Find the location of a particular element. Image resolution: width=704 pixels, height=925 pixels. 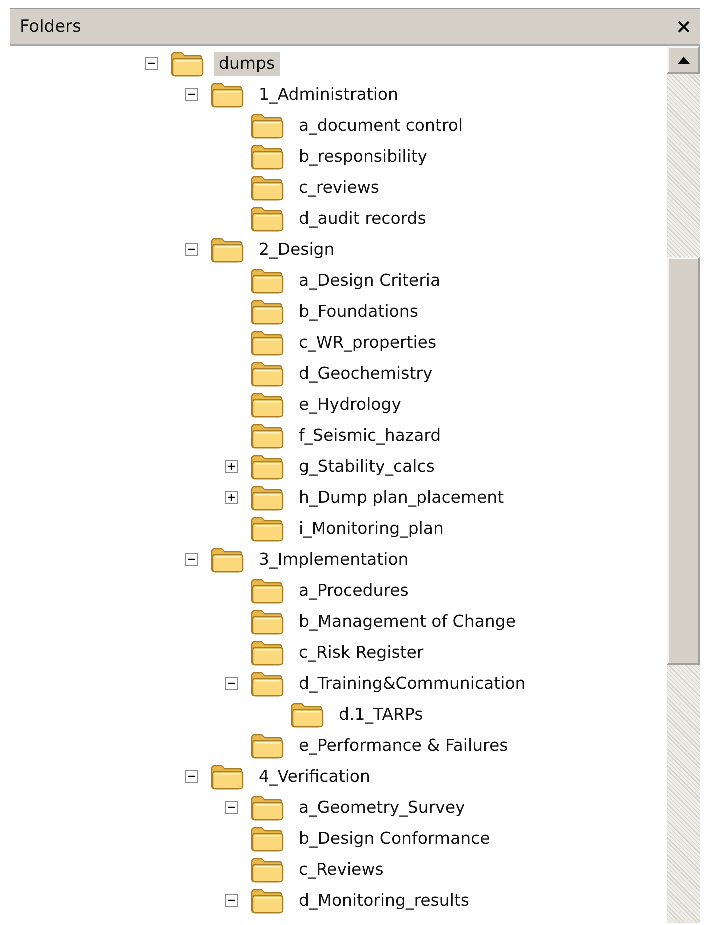

folder-name: a_document control is located at coordinates (381, 126).